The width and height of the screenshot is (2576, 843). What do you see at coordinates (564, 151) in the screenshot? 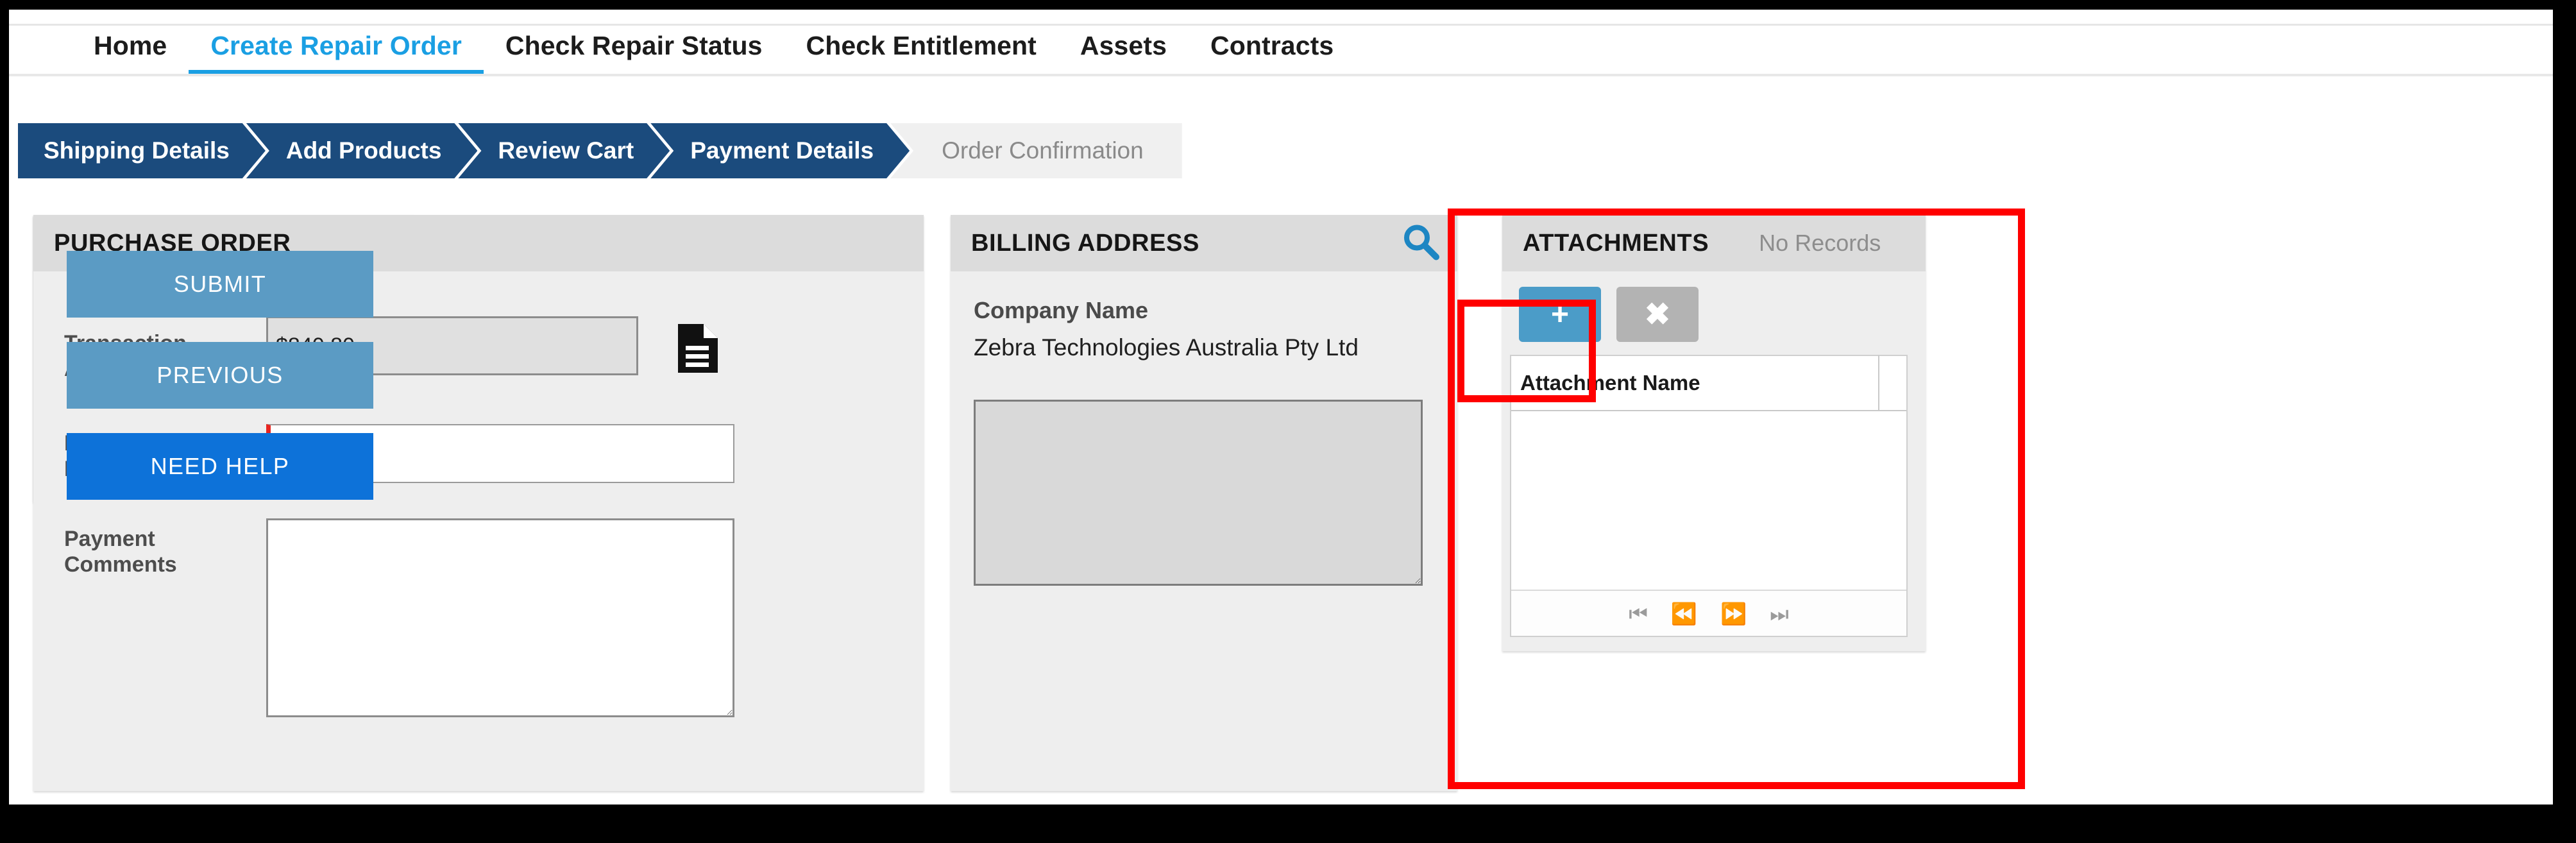
I see `wizard-step-review-cart: Review Cart` at bounding box center [564, 151].